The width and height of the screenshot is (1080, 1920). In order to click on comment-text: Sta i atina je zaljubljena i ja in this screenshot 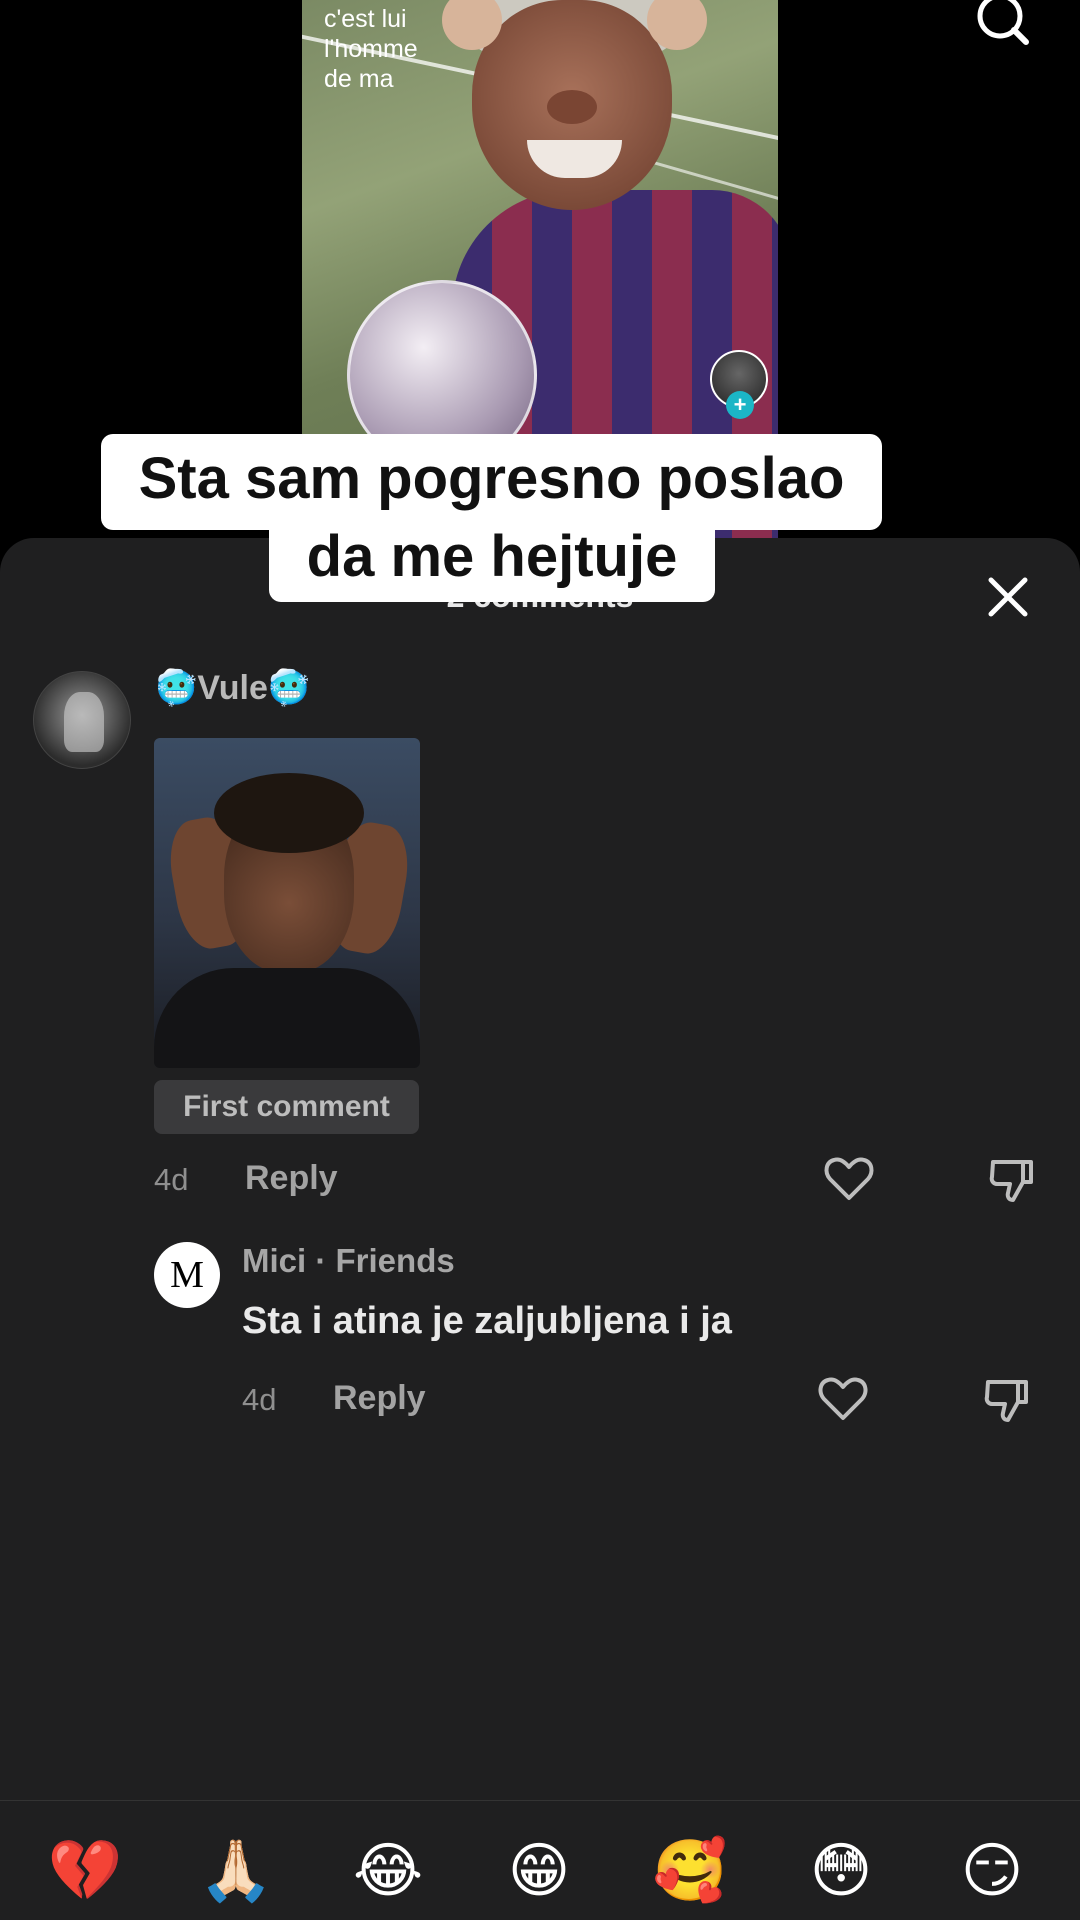, I will do `click(487, 1321)`.